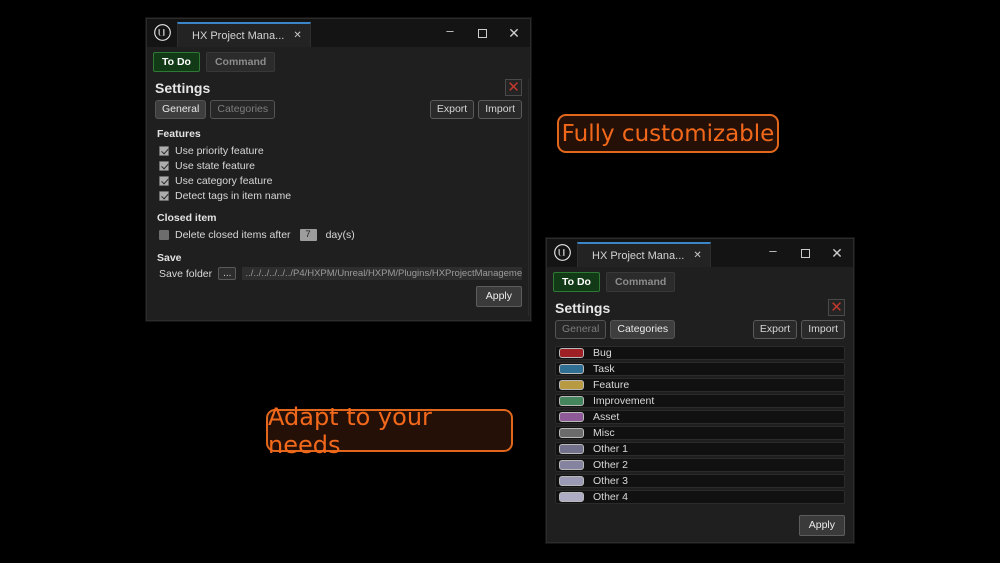 This screenshot has height=563, width=1000. What do you see at coordinates (215, 165) in the screenshot?
I see `checkbox-label: Use state feature` at bounding box center [215, 165].